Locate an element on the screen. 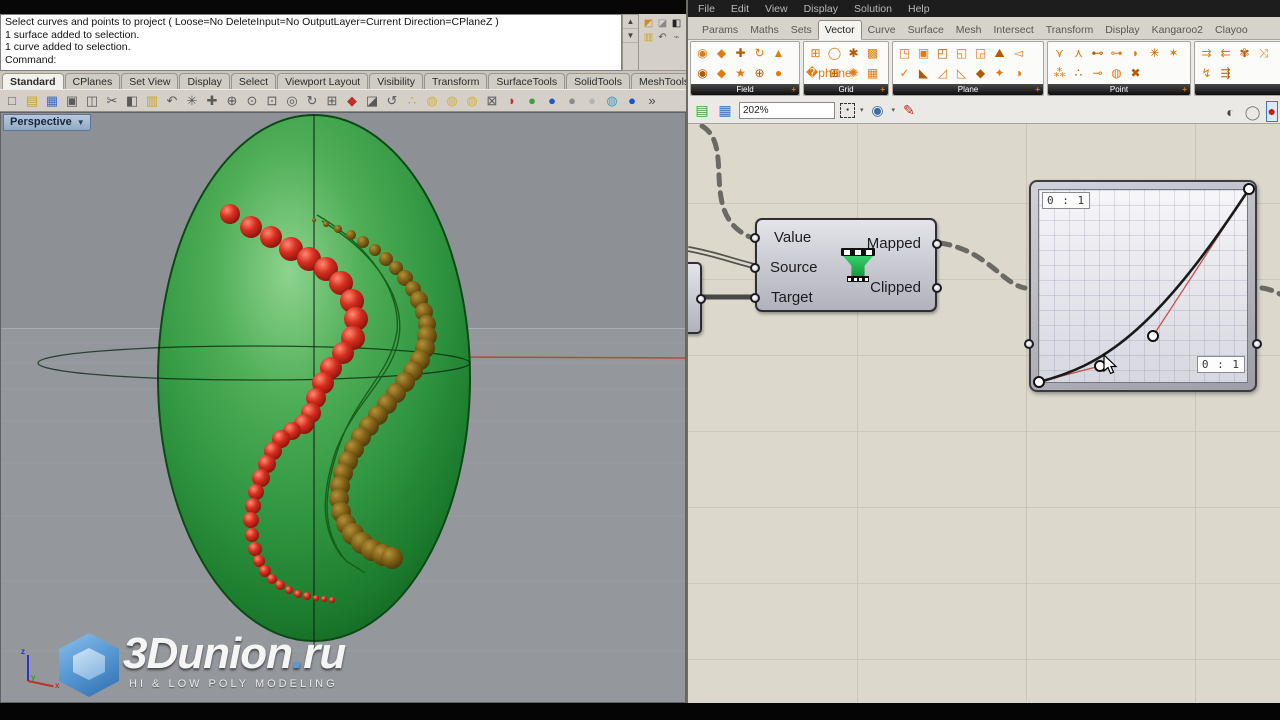 This screenshot has width=1280, height=720. menu-view: View is located at coordinates (776, 9).